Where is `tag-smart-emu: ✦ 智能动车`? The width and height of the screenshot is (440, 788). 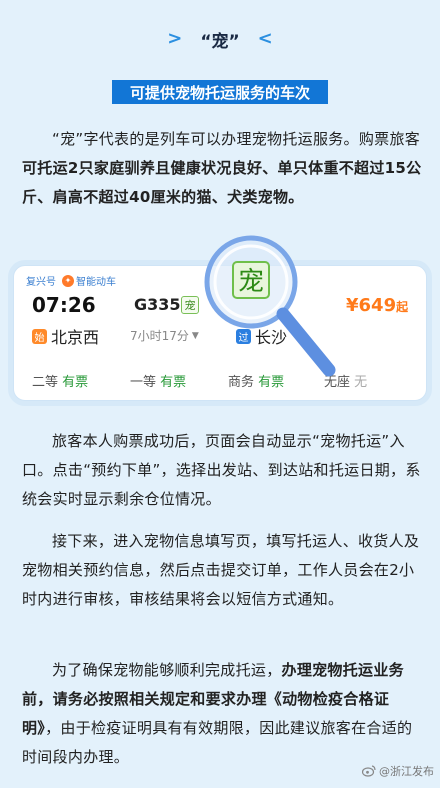
tag-smart-emu: ✦ 智能动车 is located at coordinates (89, 280).